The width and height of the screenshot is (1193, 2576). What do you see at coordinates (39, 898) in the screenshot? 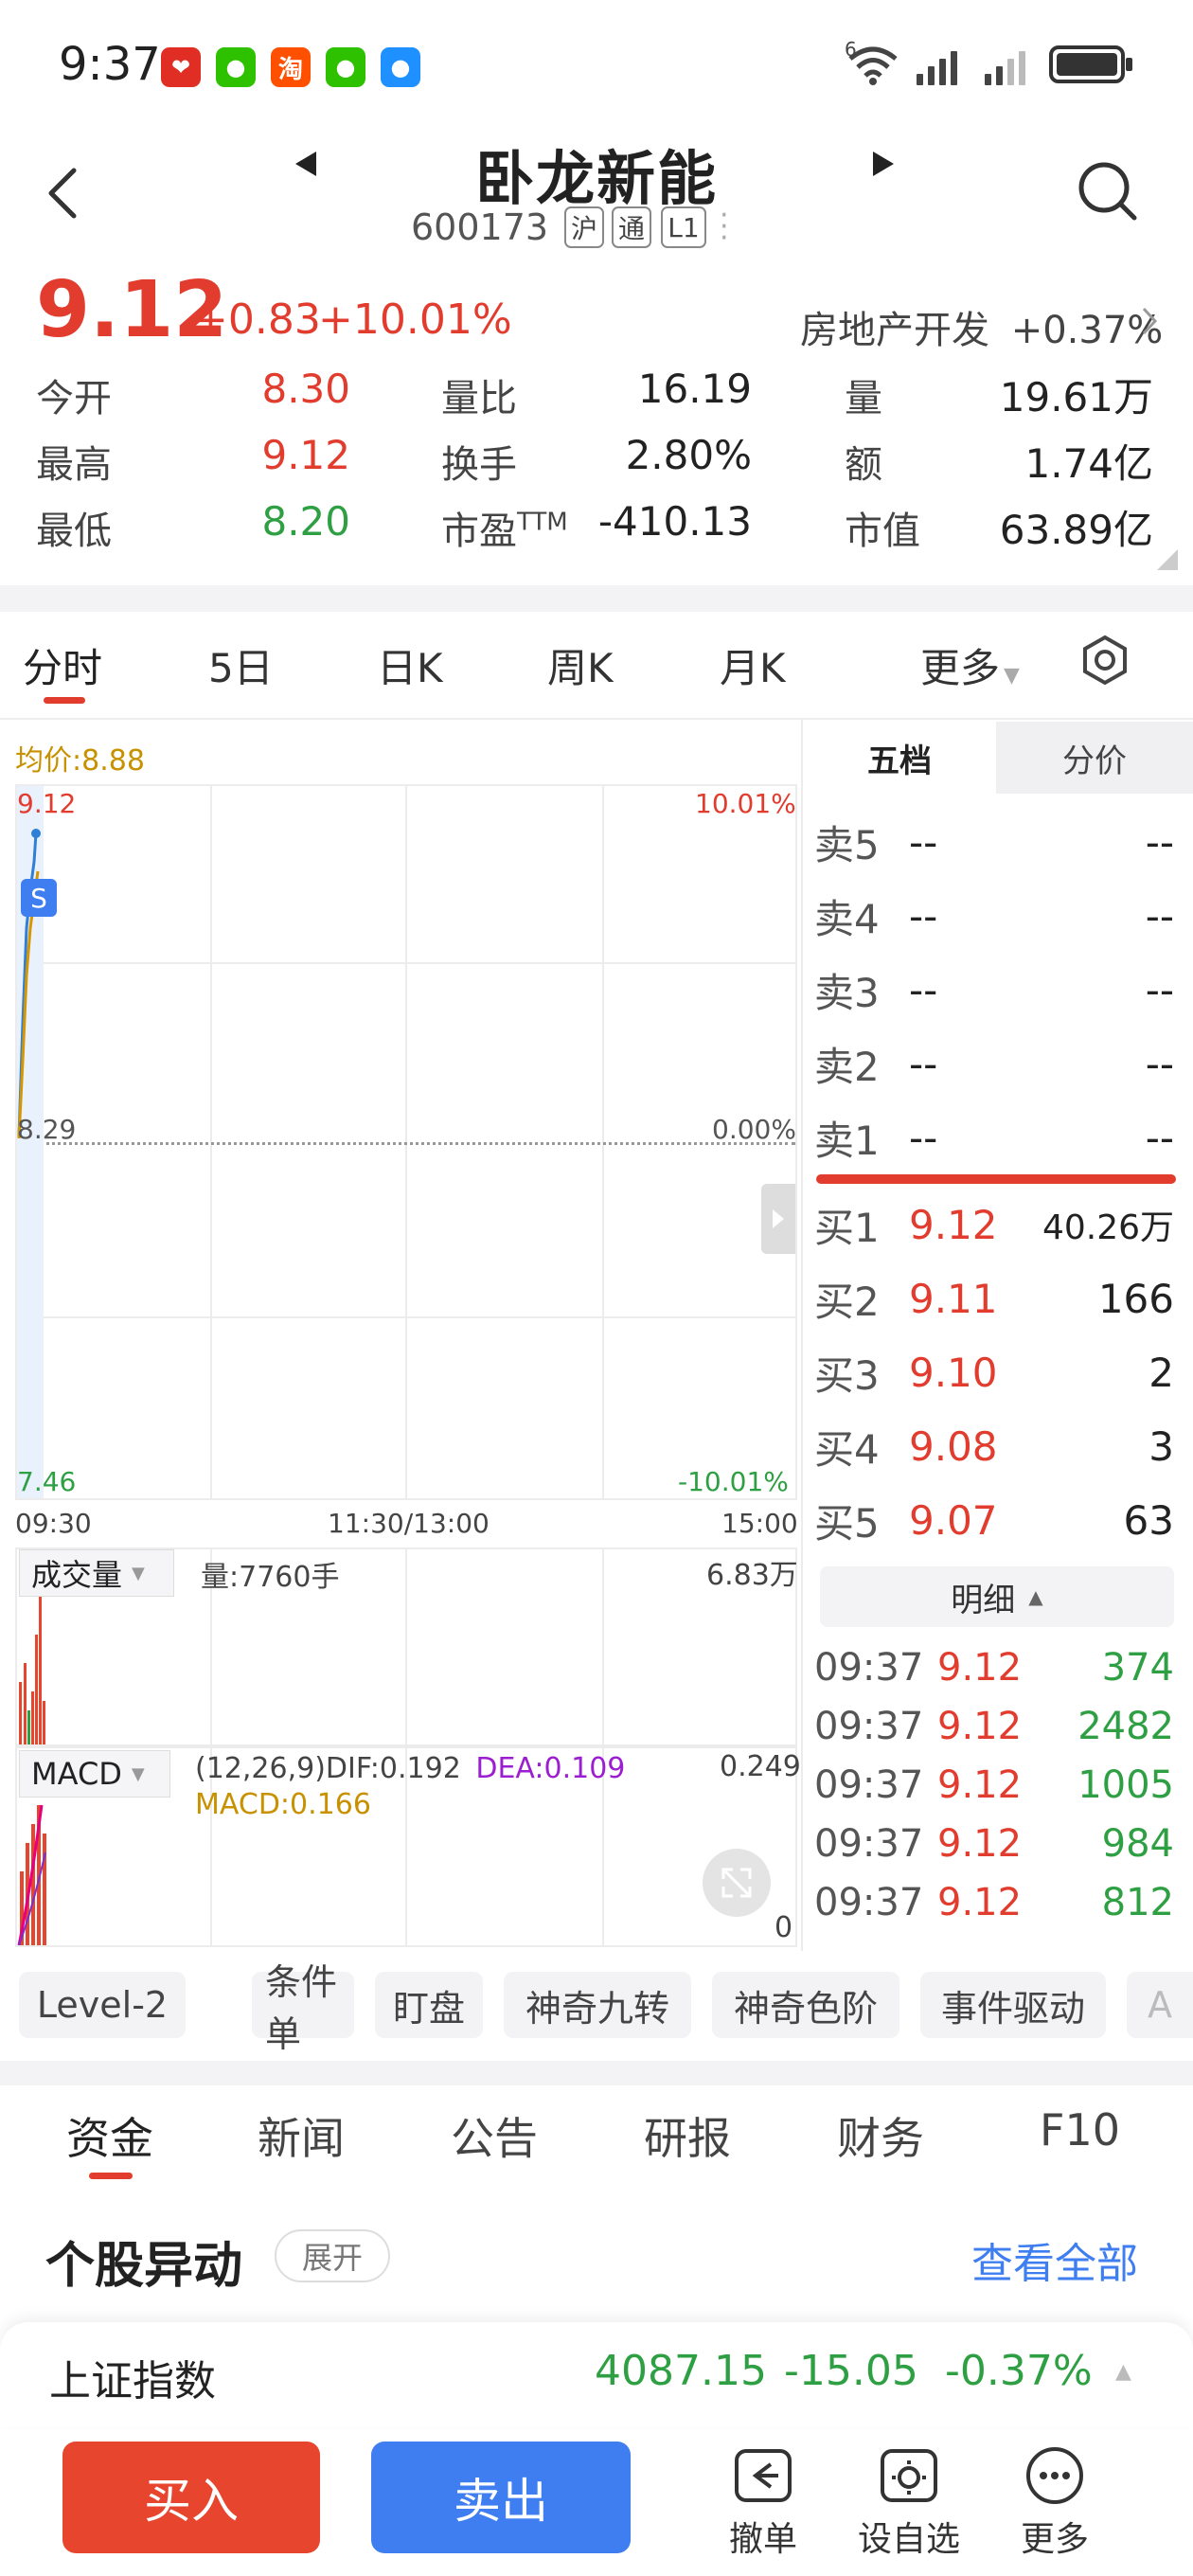
I see `signal-badge: S` at bounding box center [39, 898].